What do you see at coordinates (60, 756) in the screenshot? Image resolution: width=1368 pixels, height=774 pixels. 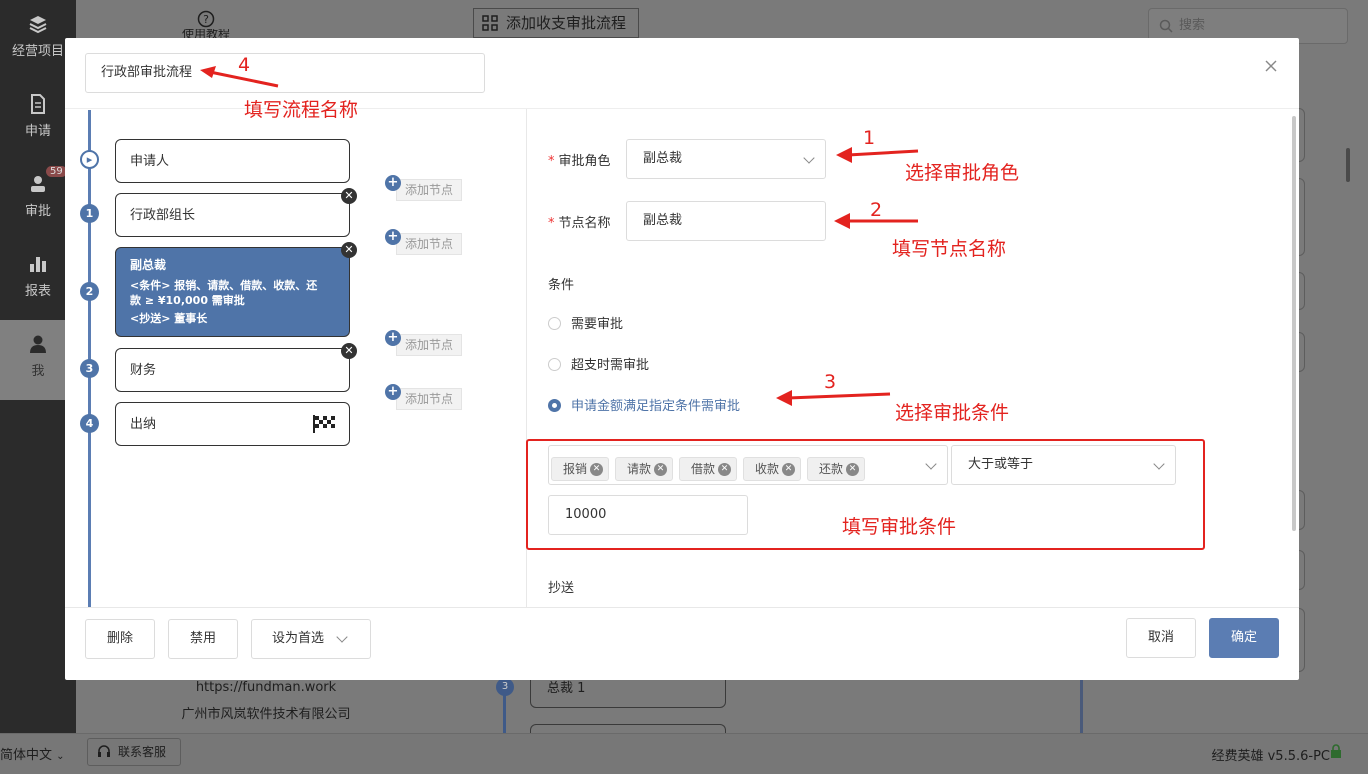 I see `chevron-down-icon: ⌄` at bounding box center [60, 756].